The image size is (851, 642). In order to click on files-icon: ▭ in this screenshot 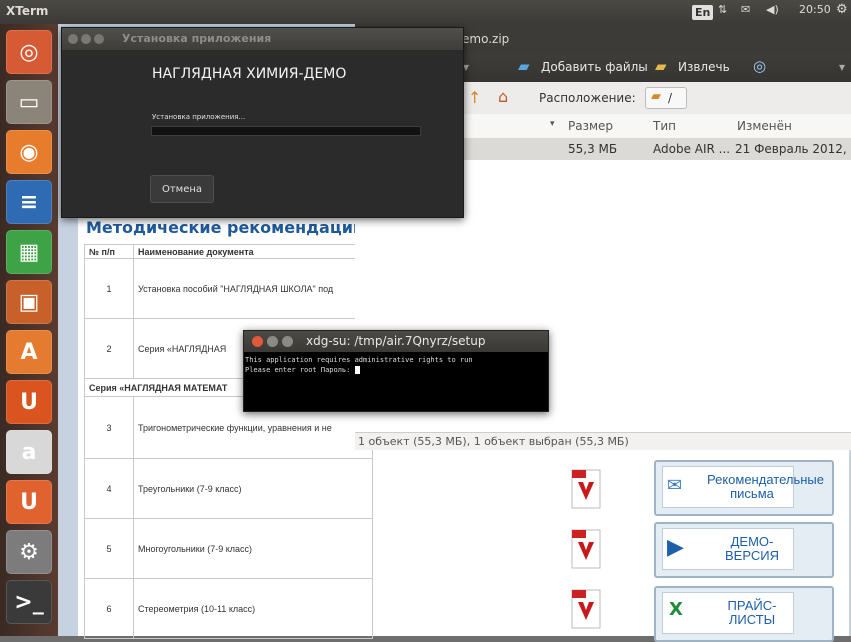, I will do `click(29, 102)`.